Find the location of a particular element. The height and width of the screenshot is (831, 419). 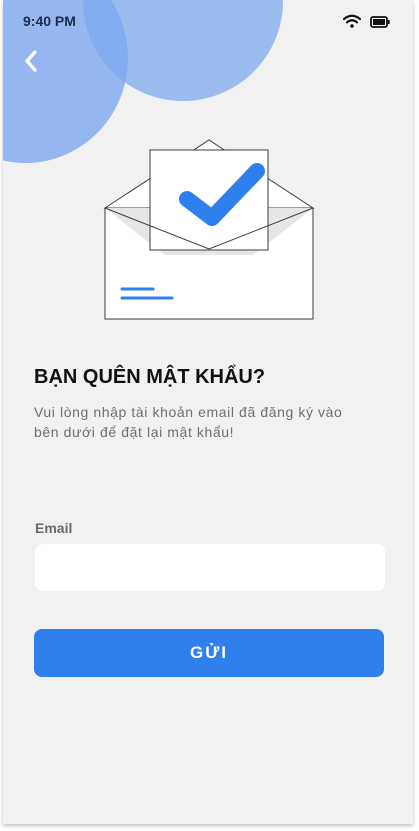

submit-button: GỬI is located at coordinates (209, 653).